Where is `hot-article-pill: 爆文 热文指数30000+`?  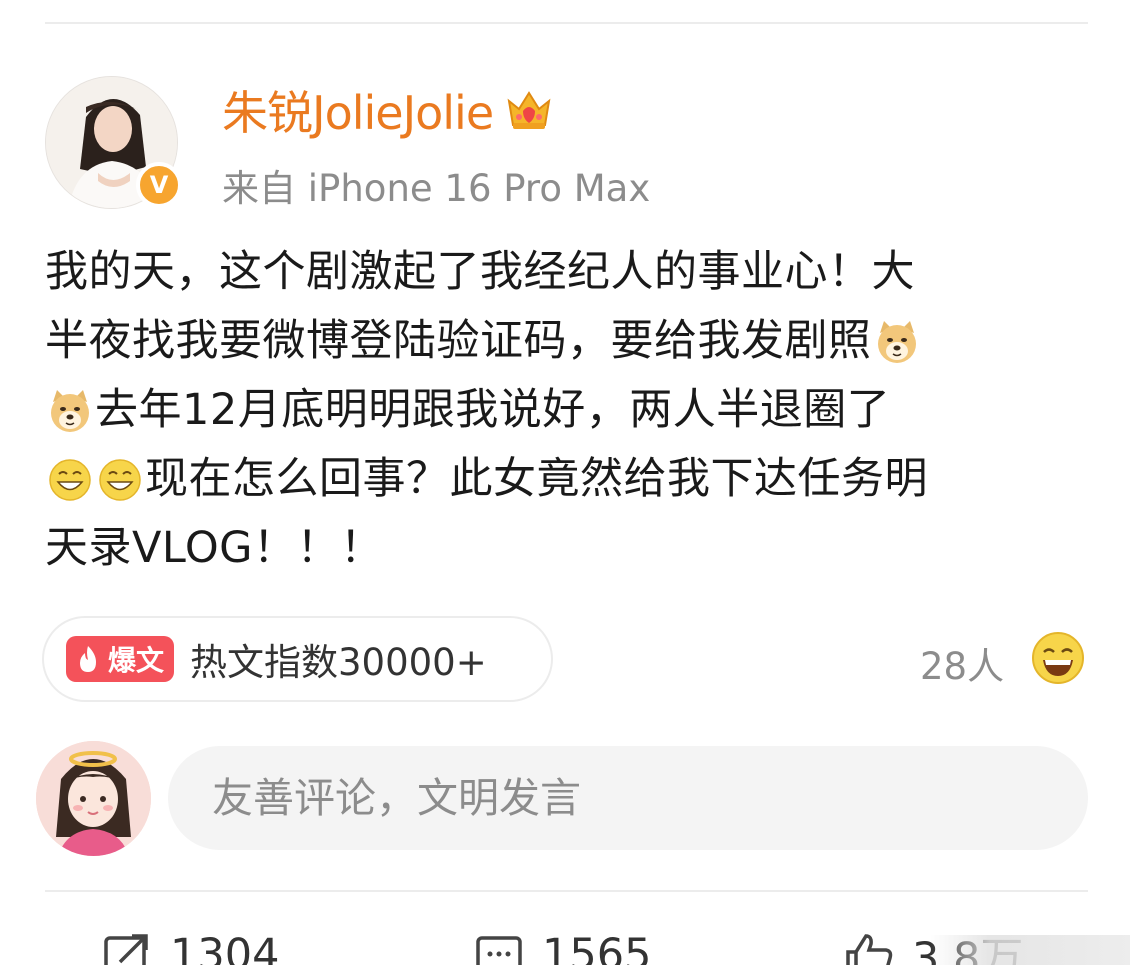 hot-article-pill: 爆文 热文指数30000+ is located at coordinates (297, 659).